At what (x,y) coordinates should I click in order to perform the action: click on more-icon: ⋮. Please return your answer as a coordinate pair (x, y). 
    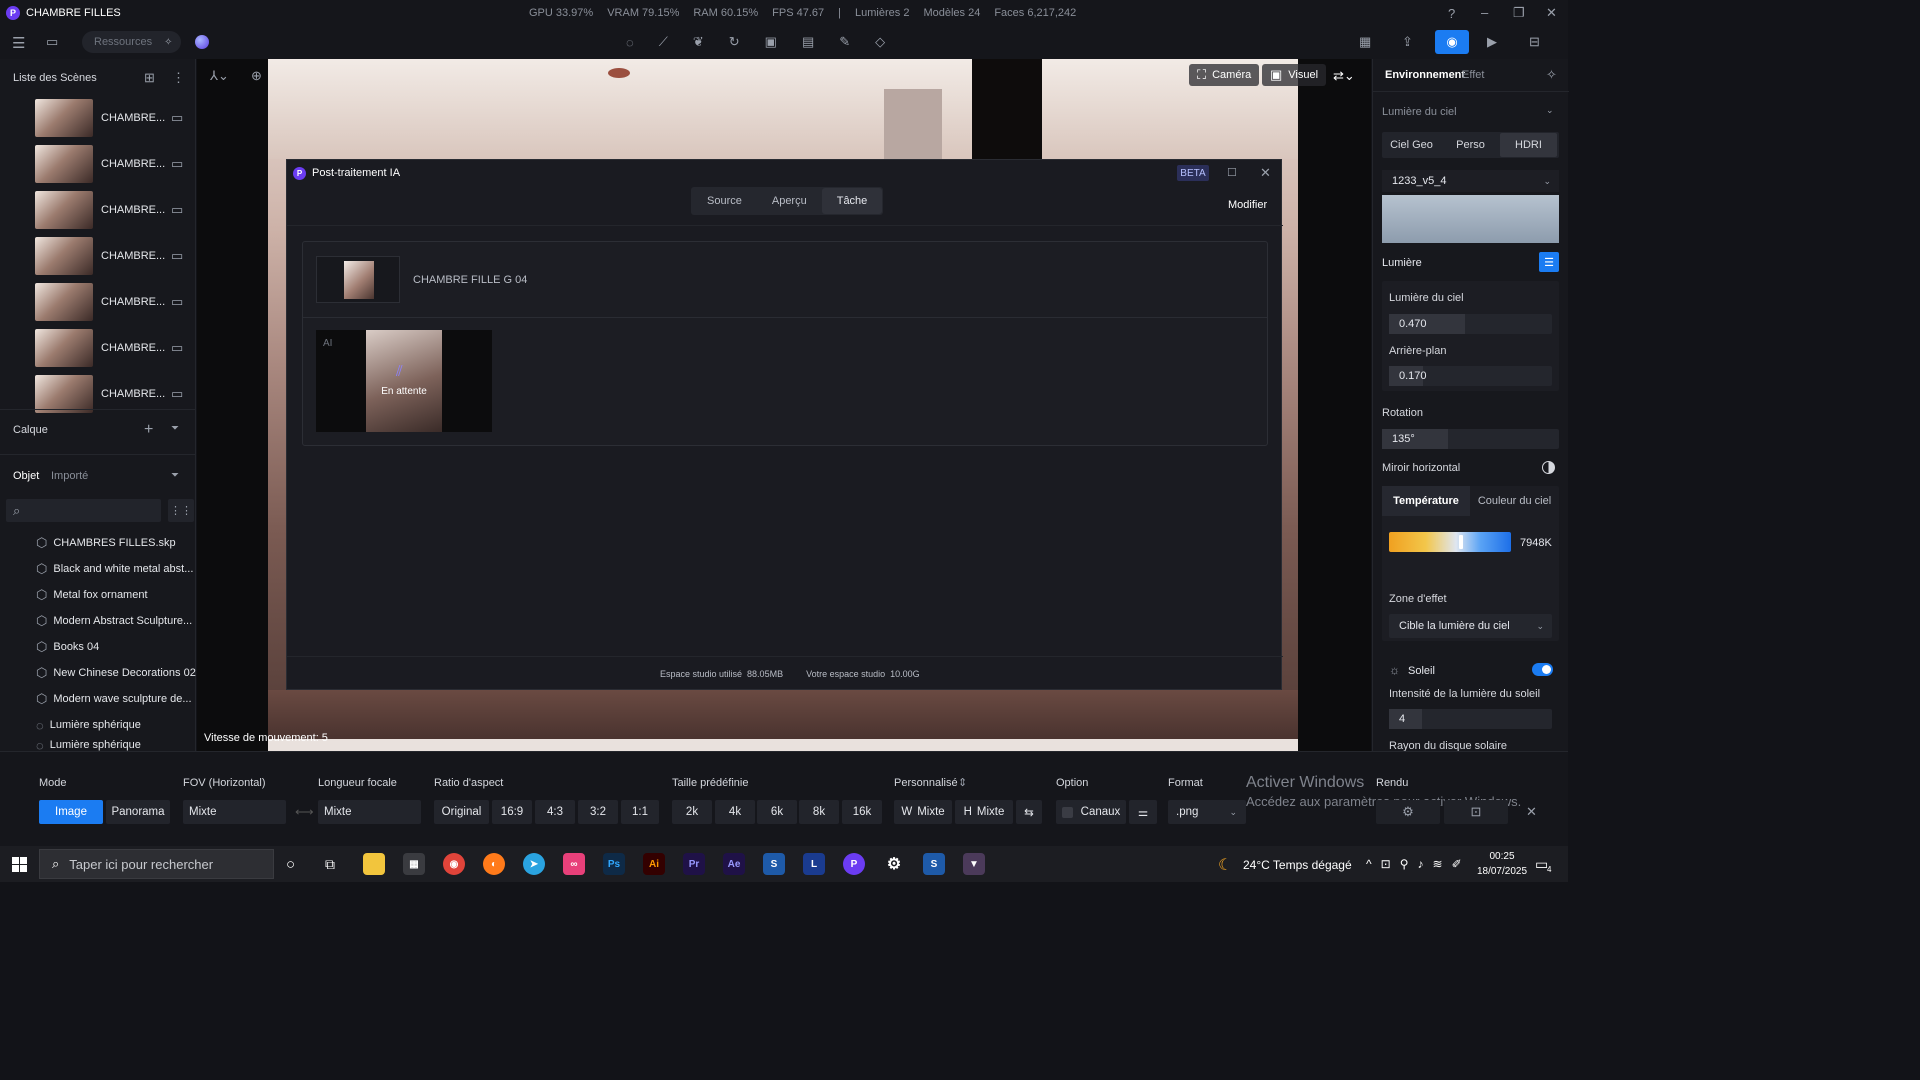
    Looking at the image, I should click on (178, 78).